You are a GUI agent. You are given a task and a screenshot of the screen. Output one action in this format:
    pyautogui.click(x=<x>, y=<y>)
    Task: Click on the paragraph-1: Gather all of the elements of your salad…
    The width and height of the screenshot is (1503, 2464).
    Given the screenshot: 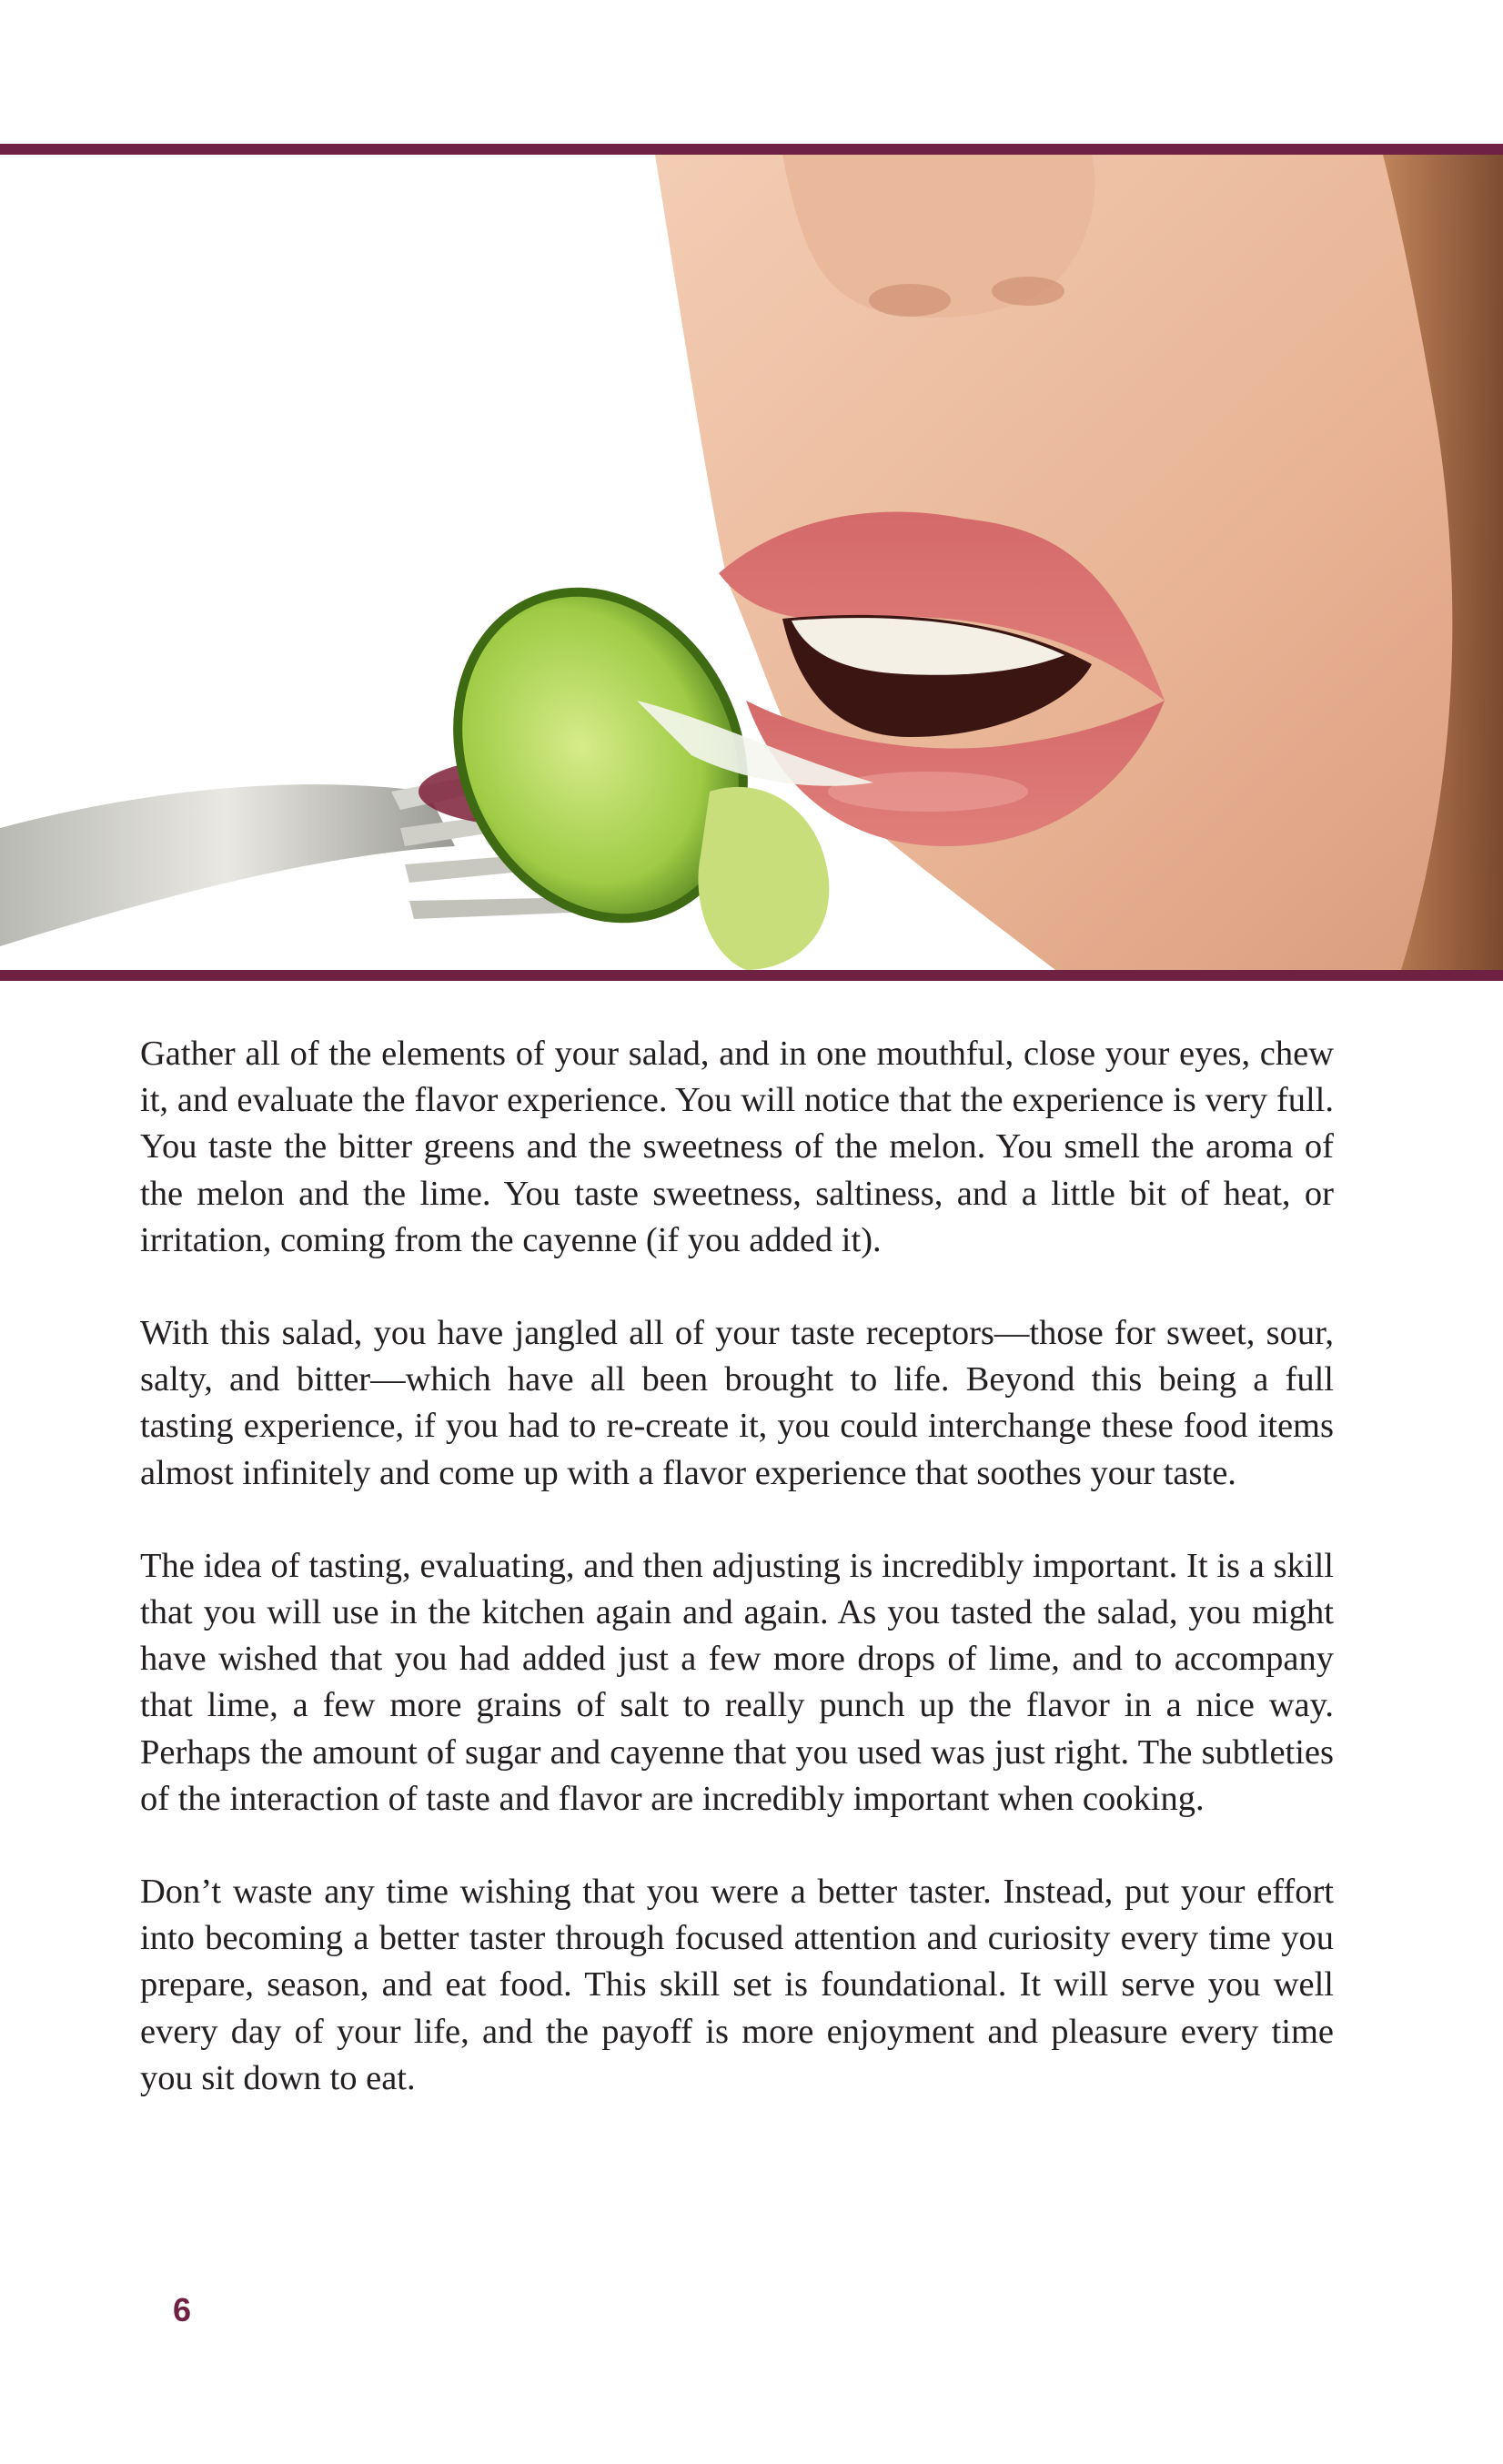 What is the action you would take?
    pyautogui.click(x=737, y=1147)
    